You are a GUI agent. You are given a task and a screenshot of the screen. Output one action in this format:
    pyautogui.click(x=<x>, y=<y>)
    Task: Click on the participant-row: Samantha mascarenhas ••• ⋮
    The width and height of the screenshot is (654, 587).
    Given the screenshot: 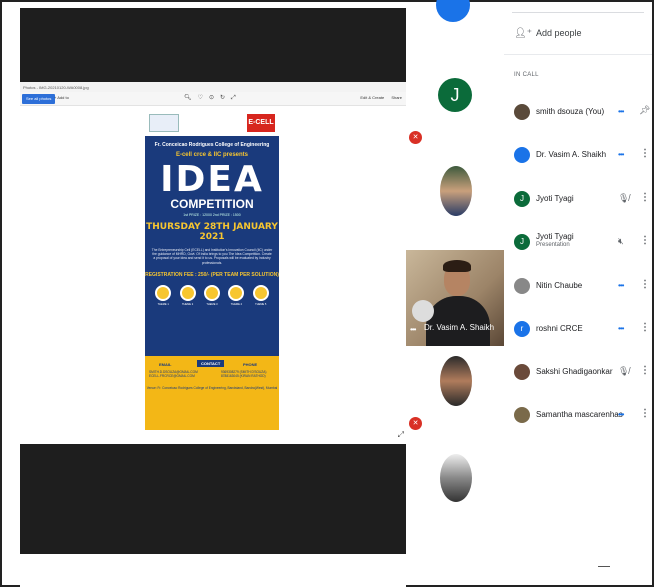 What is the action you would take?
    pyautogui.click(x=578, y=416)
    